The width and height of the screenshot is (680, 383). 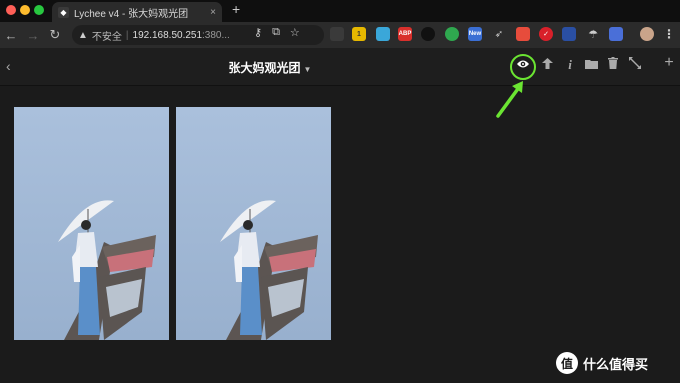 What do you see at coordinates (591, 64) in the screenshot?
I see `folder-icon` at bounding box center [591, 64].